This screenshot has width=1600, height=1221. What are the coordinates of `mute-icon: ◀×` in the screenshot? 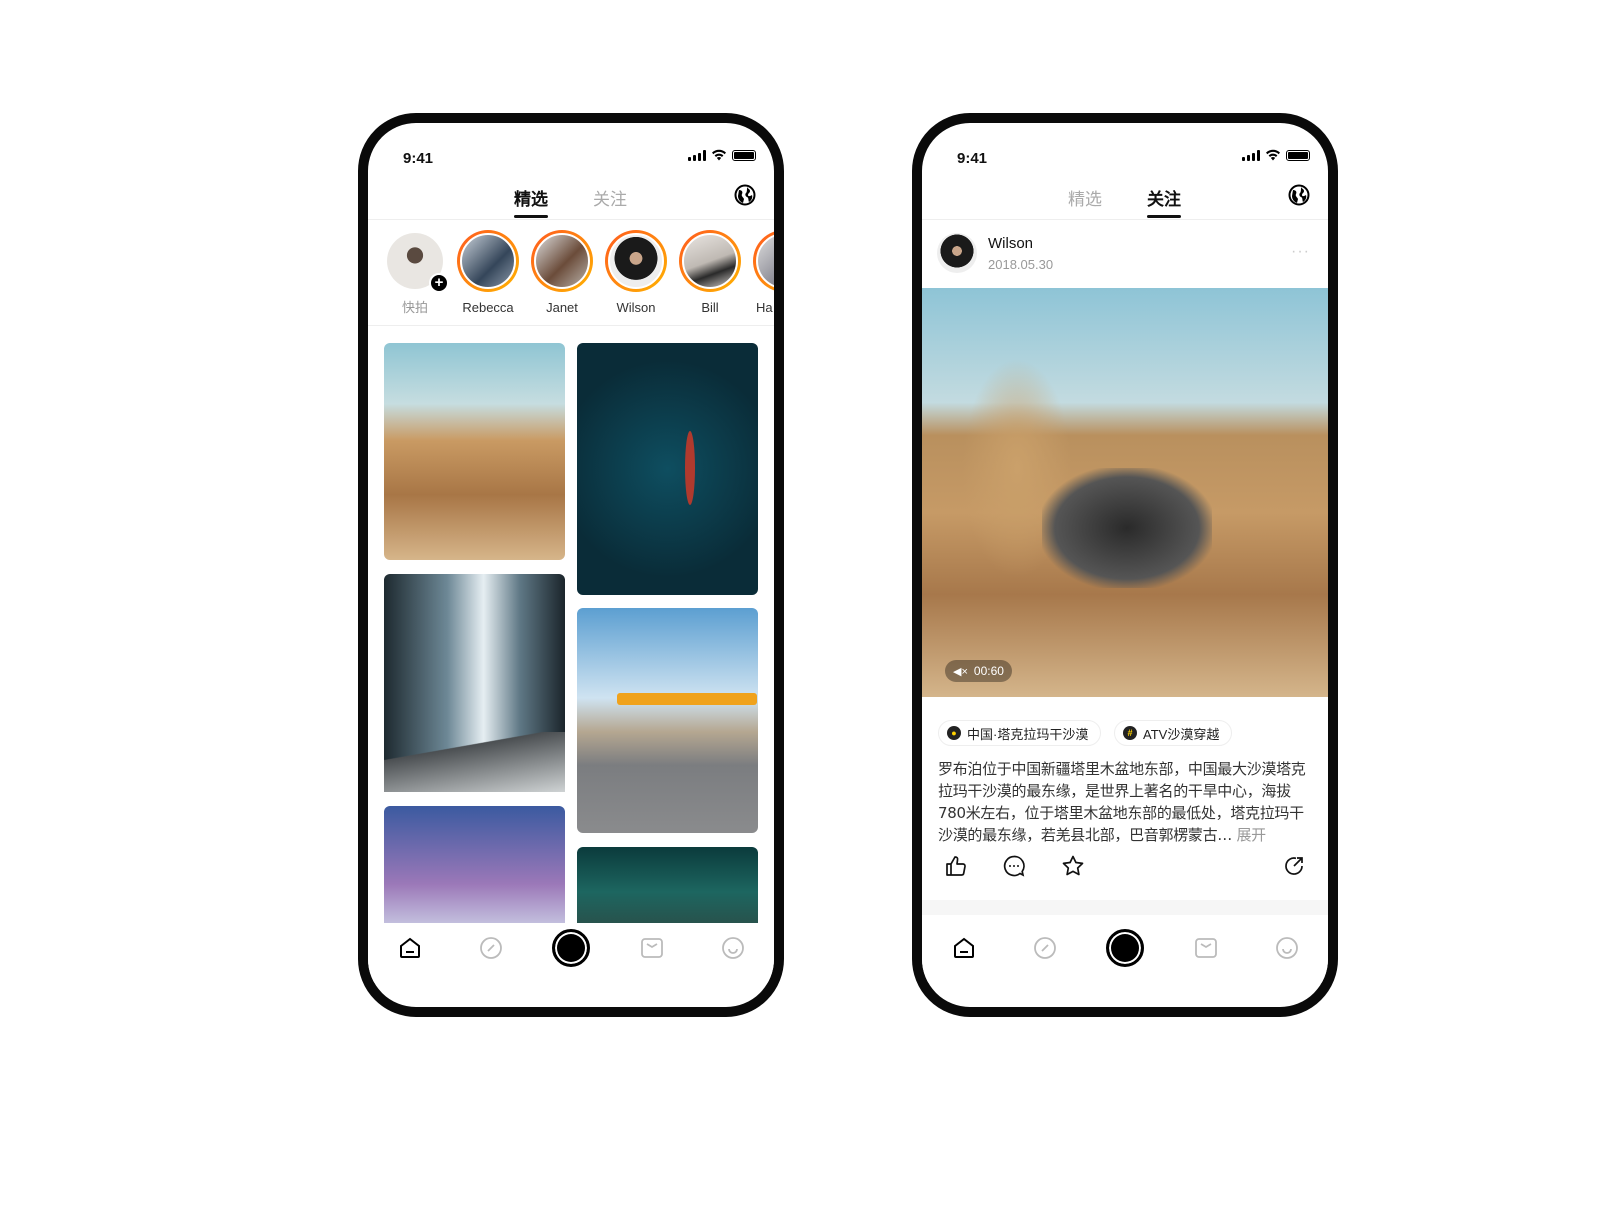 It's located at (960, 671).